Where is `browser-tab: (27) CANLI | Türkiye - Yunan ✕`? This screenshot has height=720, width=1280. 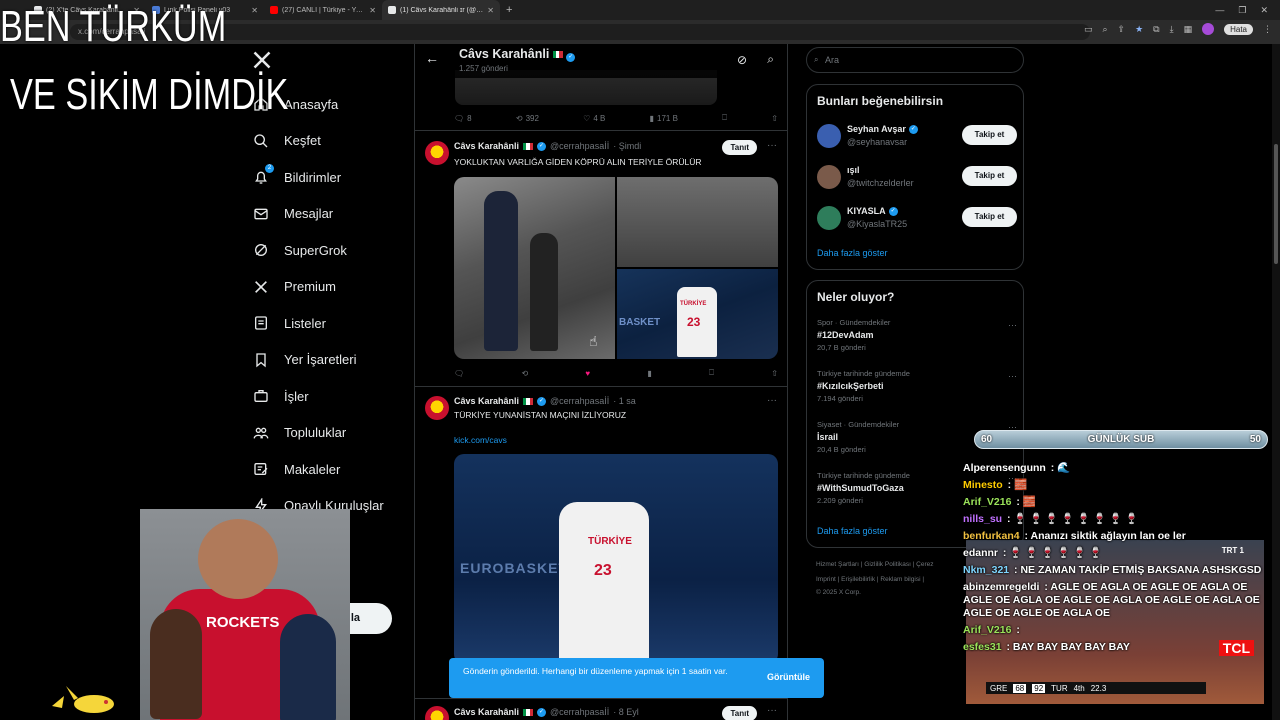
browser-tab: (27) CANLI | Türkiye - Yunan ✕ is located at coordinates (323, 10).